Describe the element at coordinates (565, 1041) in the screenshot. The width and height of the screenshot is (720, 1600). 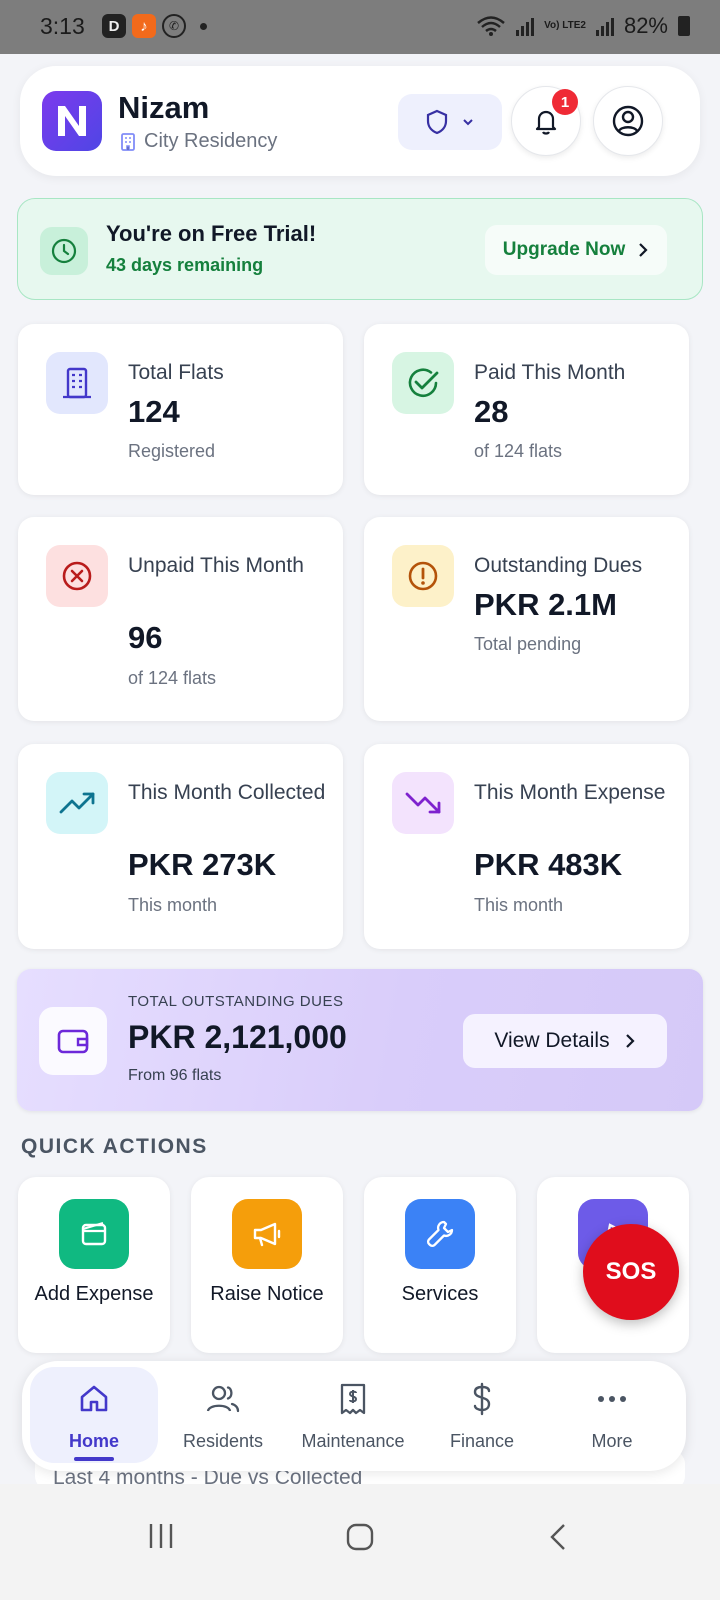
I see `view-details-button: View Details` at that location.